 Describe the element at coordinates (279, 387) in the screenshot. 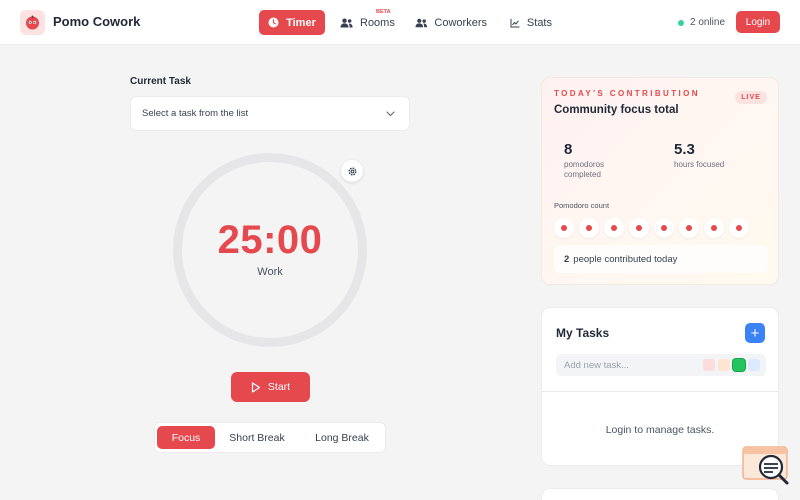

I see `start-button-label: Start` at that location.